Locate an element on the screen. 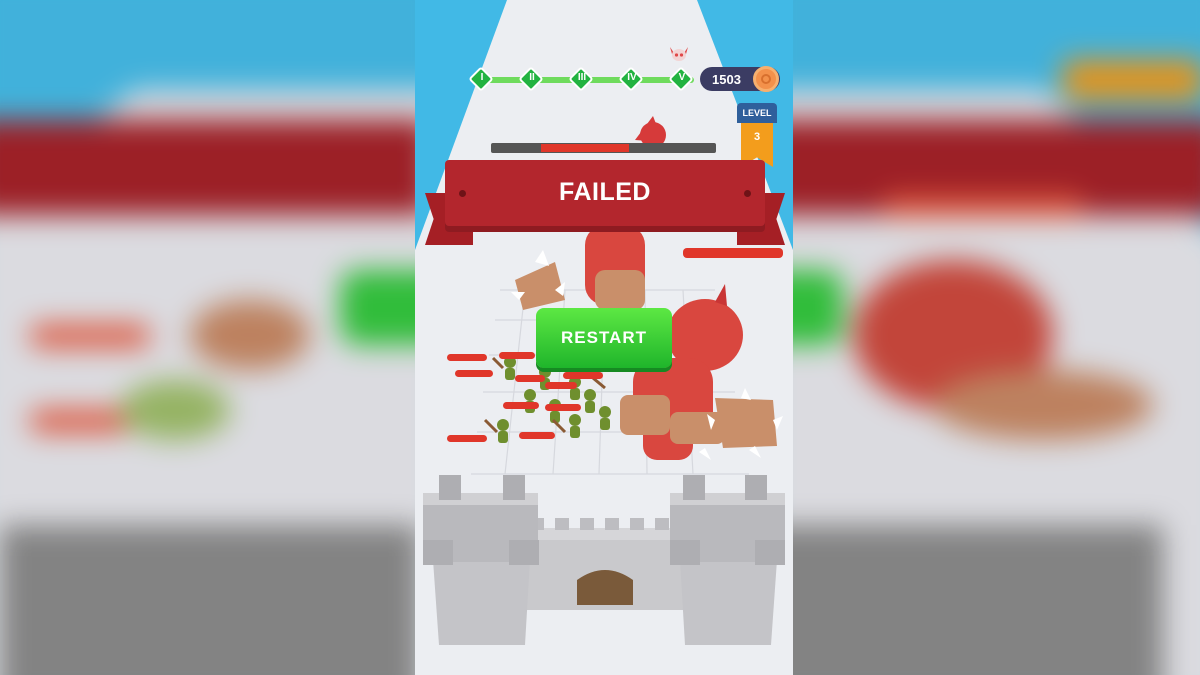  stage-marker: V is located at coordinates (681, 79).